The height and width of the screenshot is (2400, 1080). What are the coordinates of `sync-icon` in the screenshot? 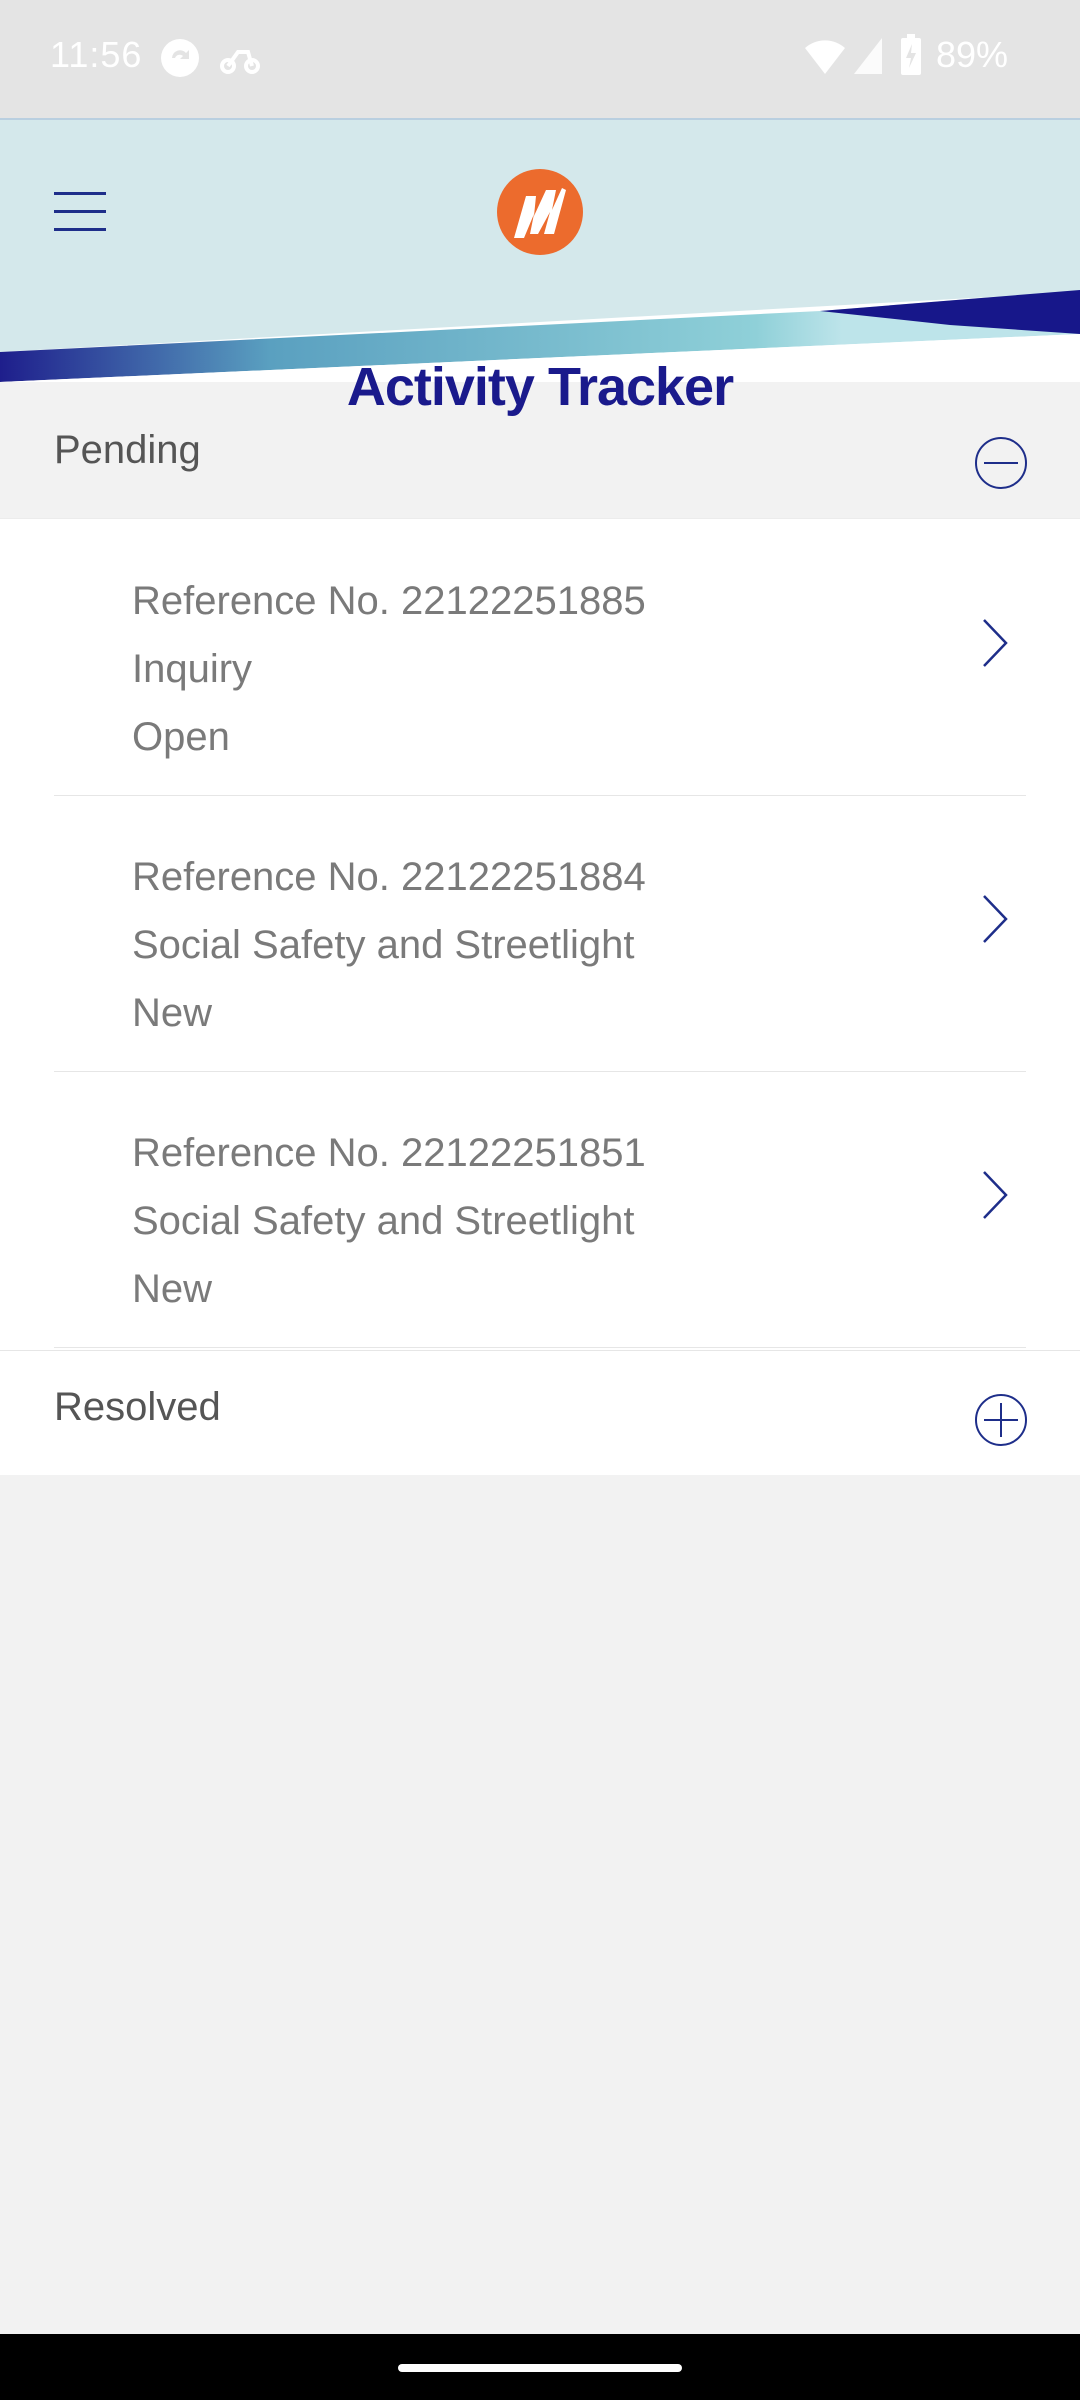 It's located at (180, 58).